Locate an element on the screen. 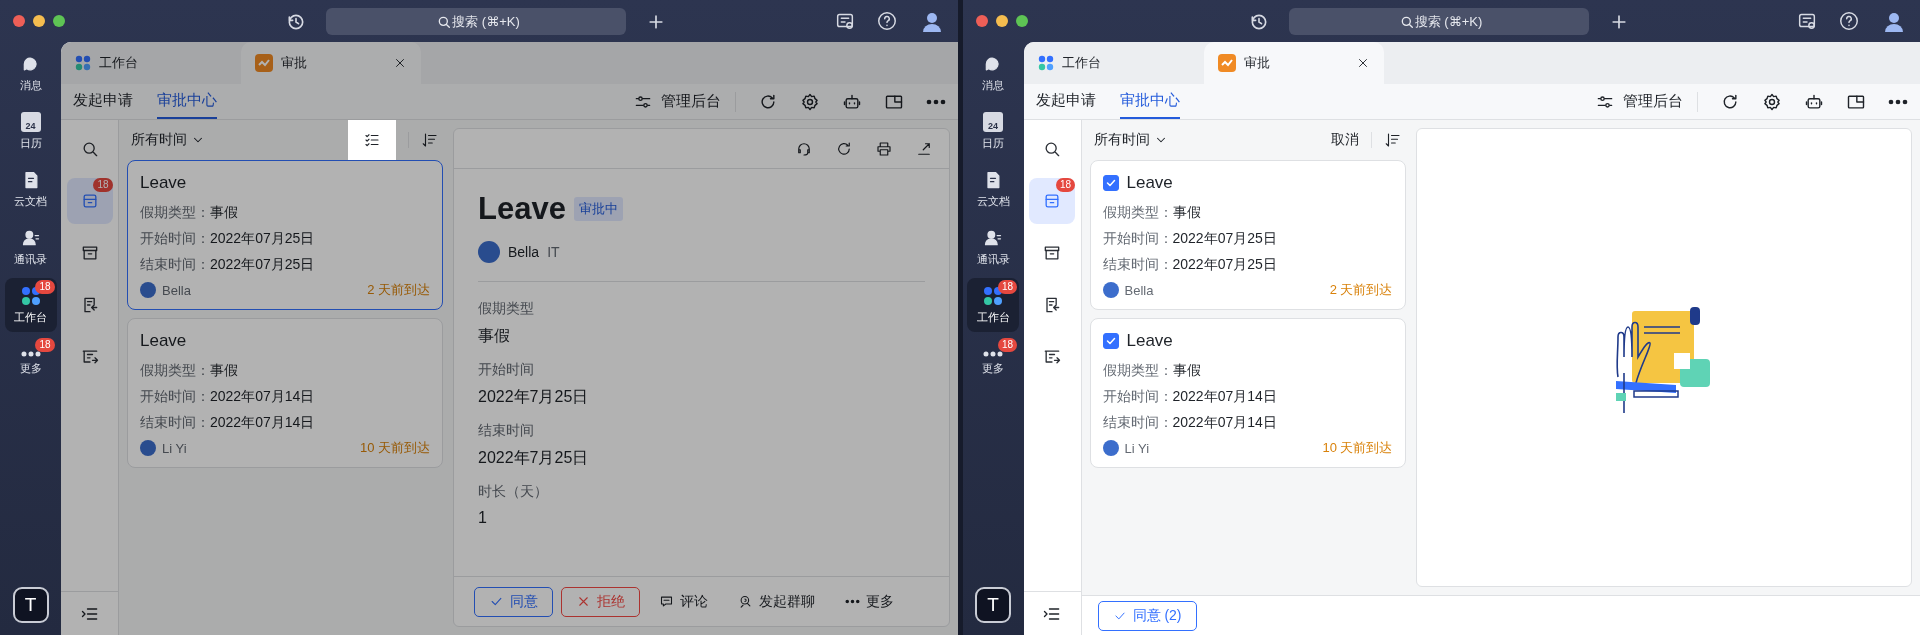 This screenshot has width=1920, height=635. print-icon is located at coordinates (883, 148).